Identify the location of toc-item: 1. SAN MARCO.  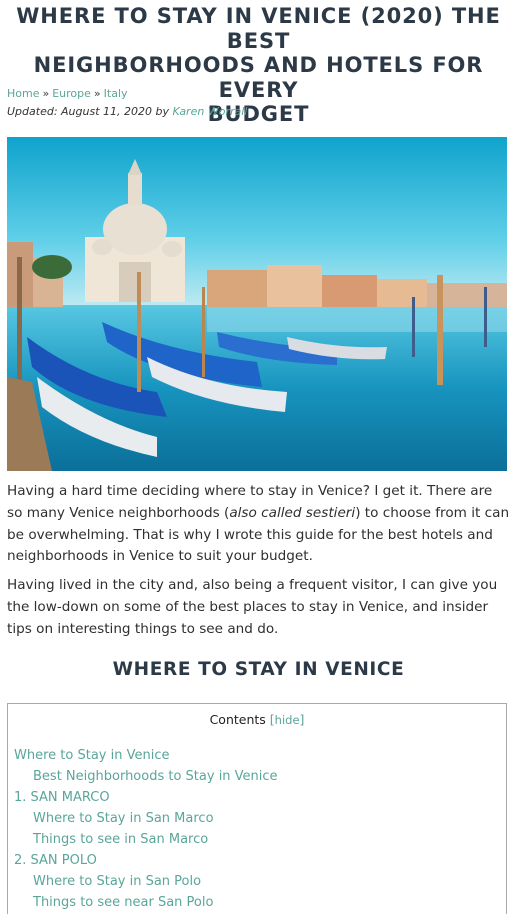
(146, 797).